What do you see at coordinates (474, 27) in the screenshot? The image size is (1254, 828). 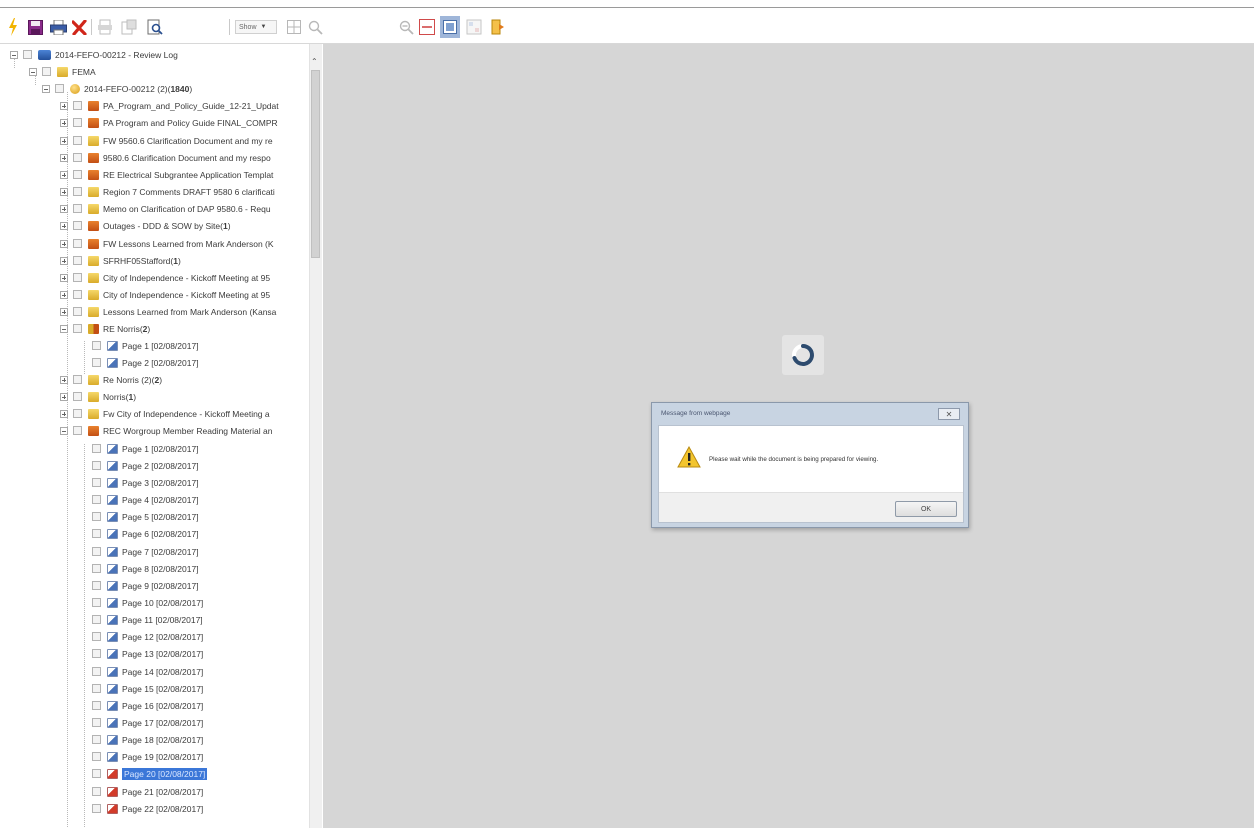 I see `thumbnails-icon` at bounding box center [474, 27].